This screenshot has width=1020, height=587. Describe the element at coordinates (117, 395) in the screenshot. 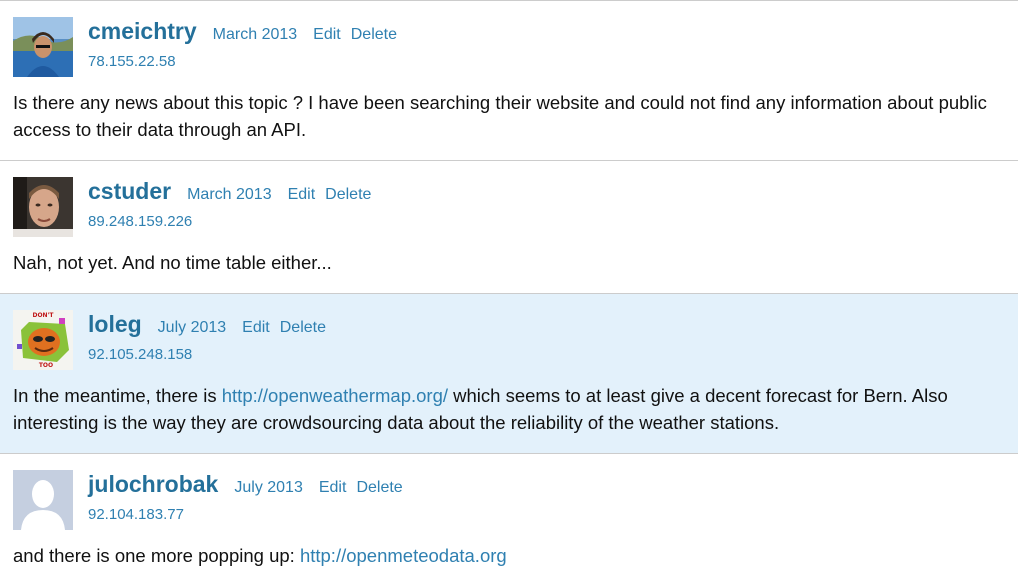

I see `comment-text-part: In the meantime, there is` at that location.